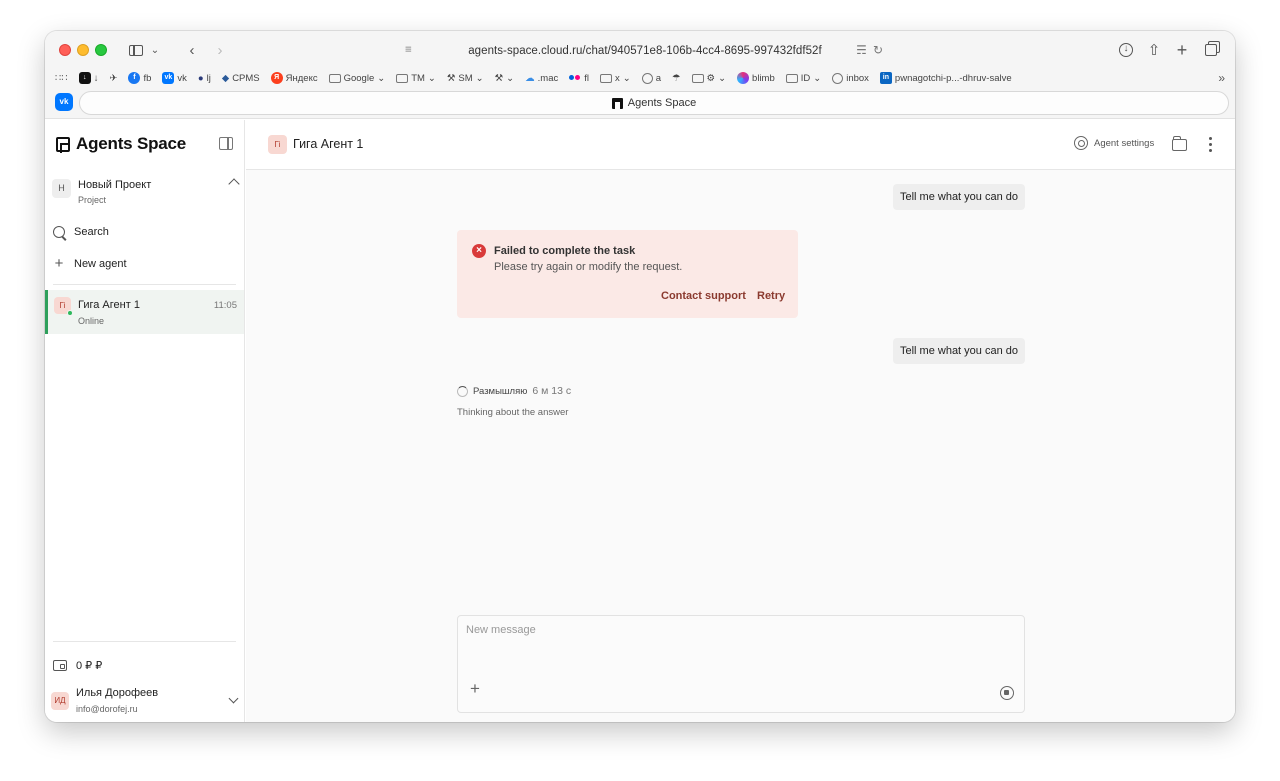 This screenshot has width=1280, height=781. Describe the element at coordinates (579, 78) in the screenshot. I see `bookmark-12: fl` at that location.